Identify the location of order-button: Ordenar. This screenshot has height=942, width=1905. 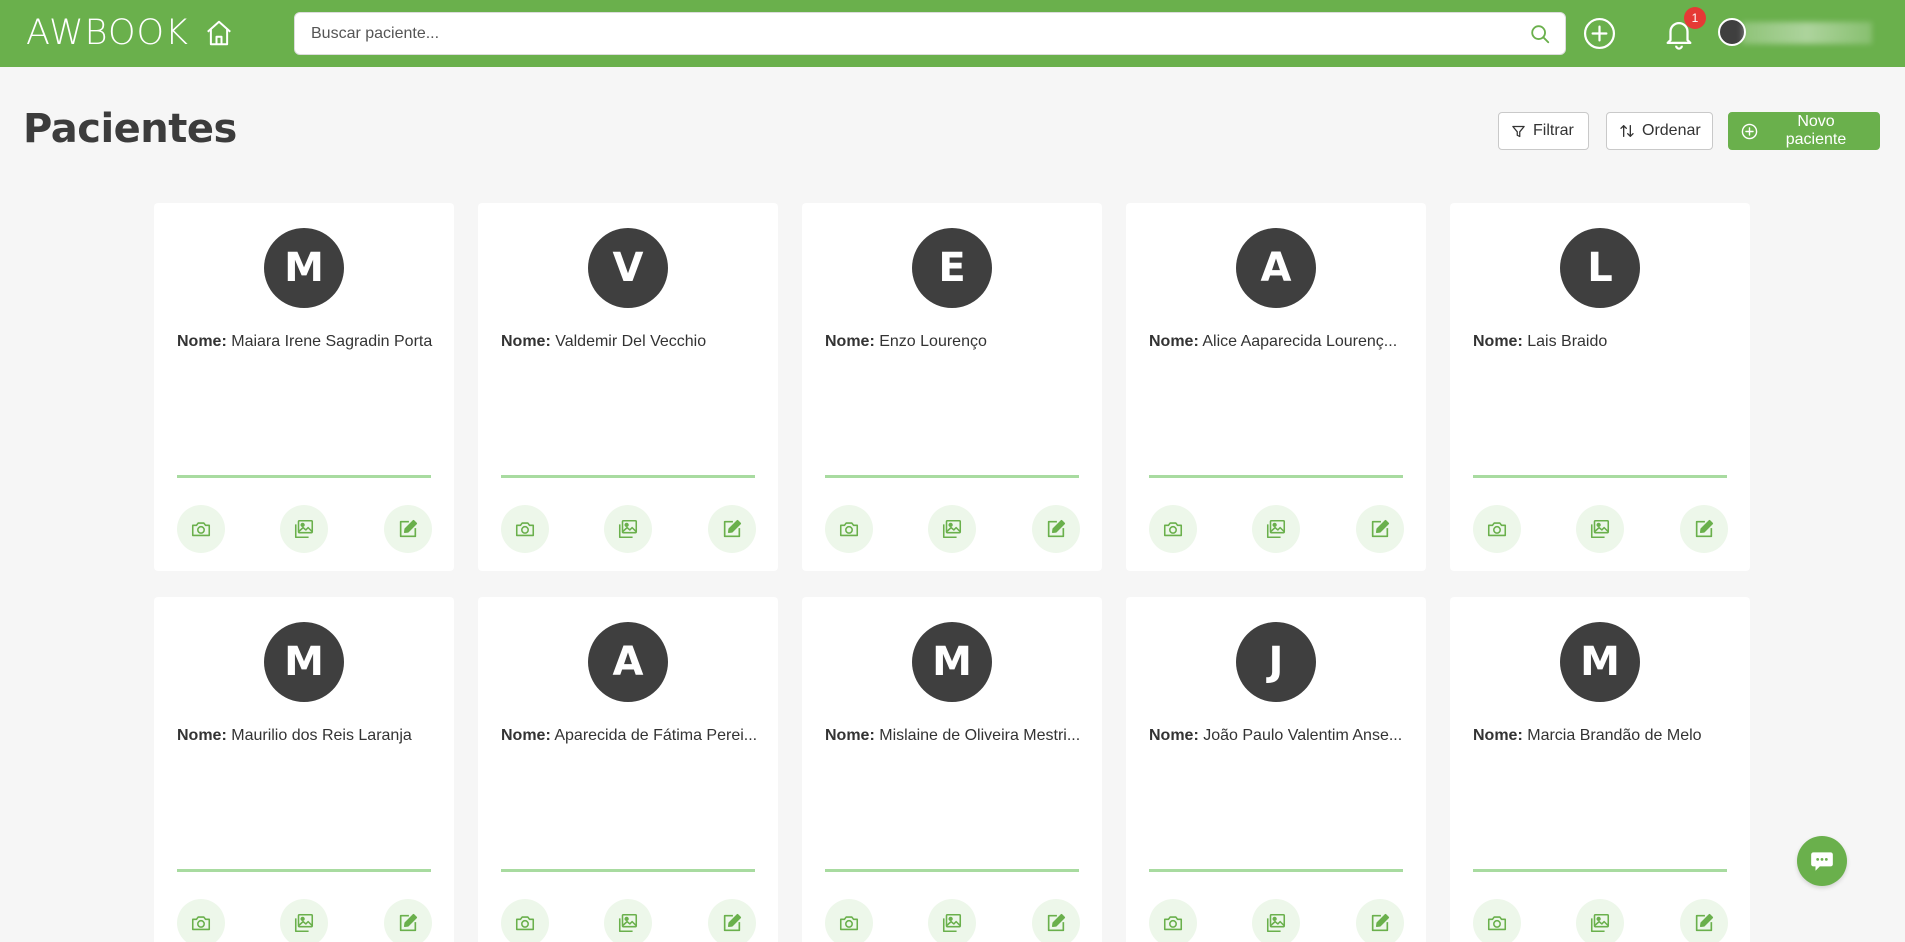
(1659, 131).